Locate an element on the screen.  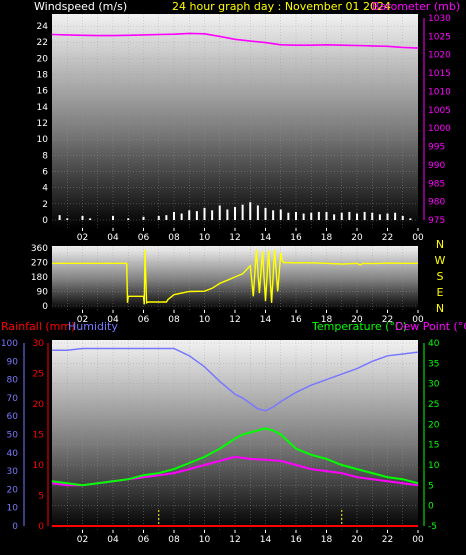
compass-label: S is located at coordinates (440, 276).